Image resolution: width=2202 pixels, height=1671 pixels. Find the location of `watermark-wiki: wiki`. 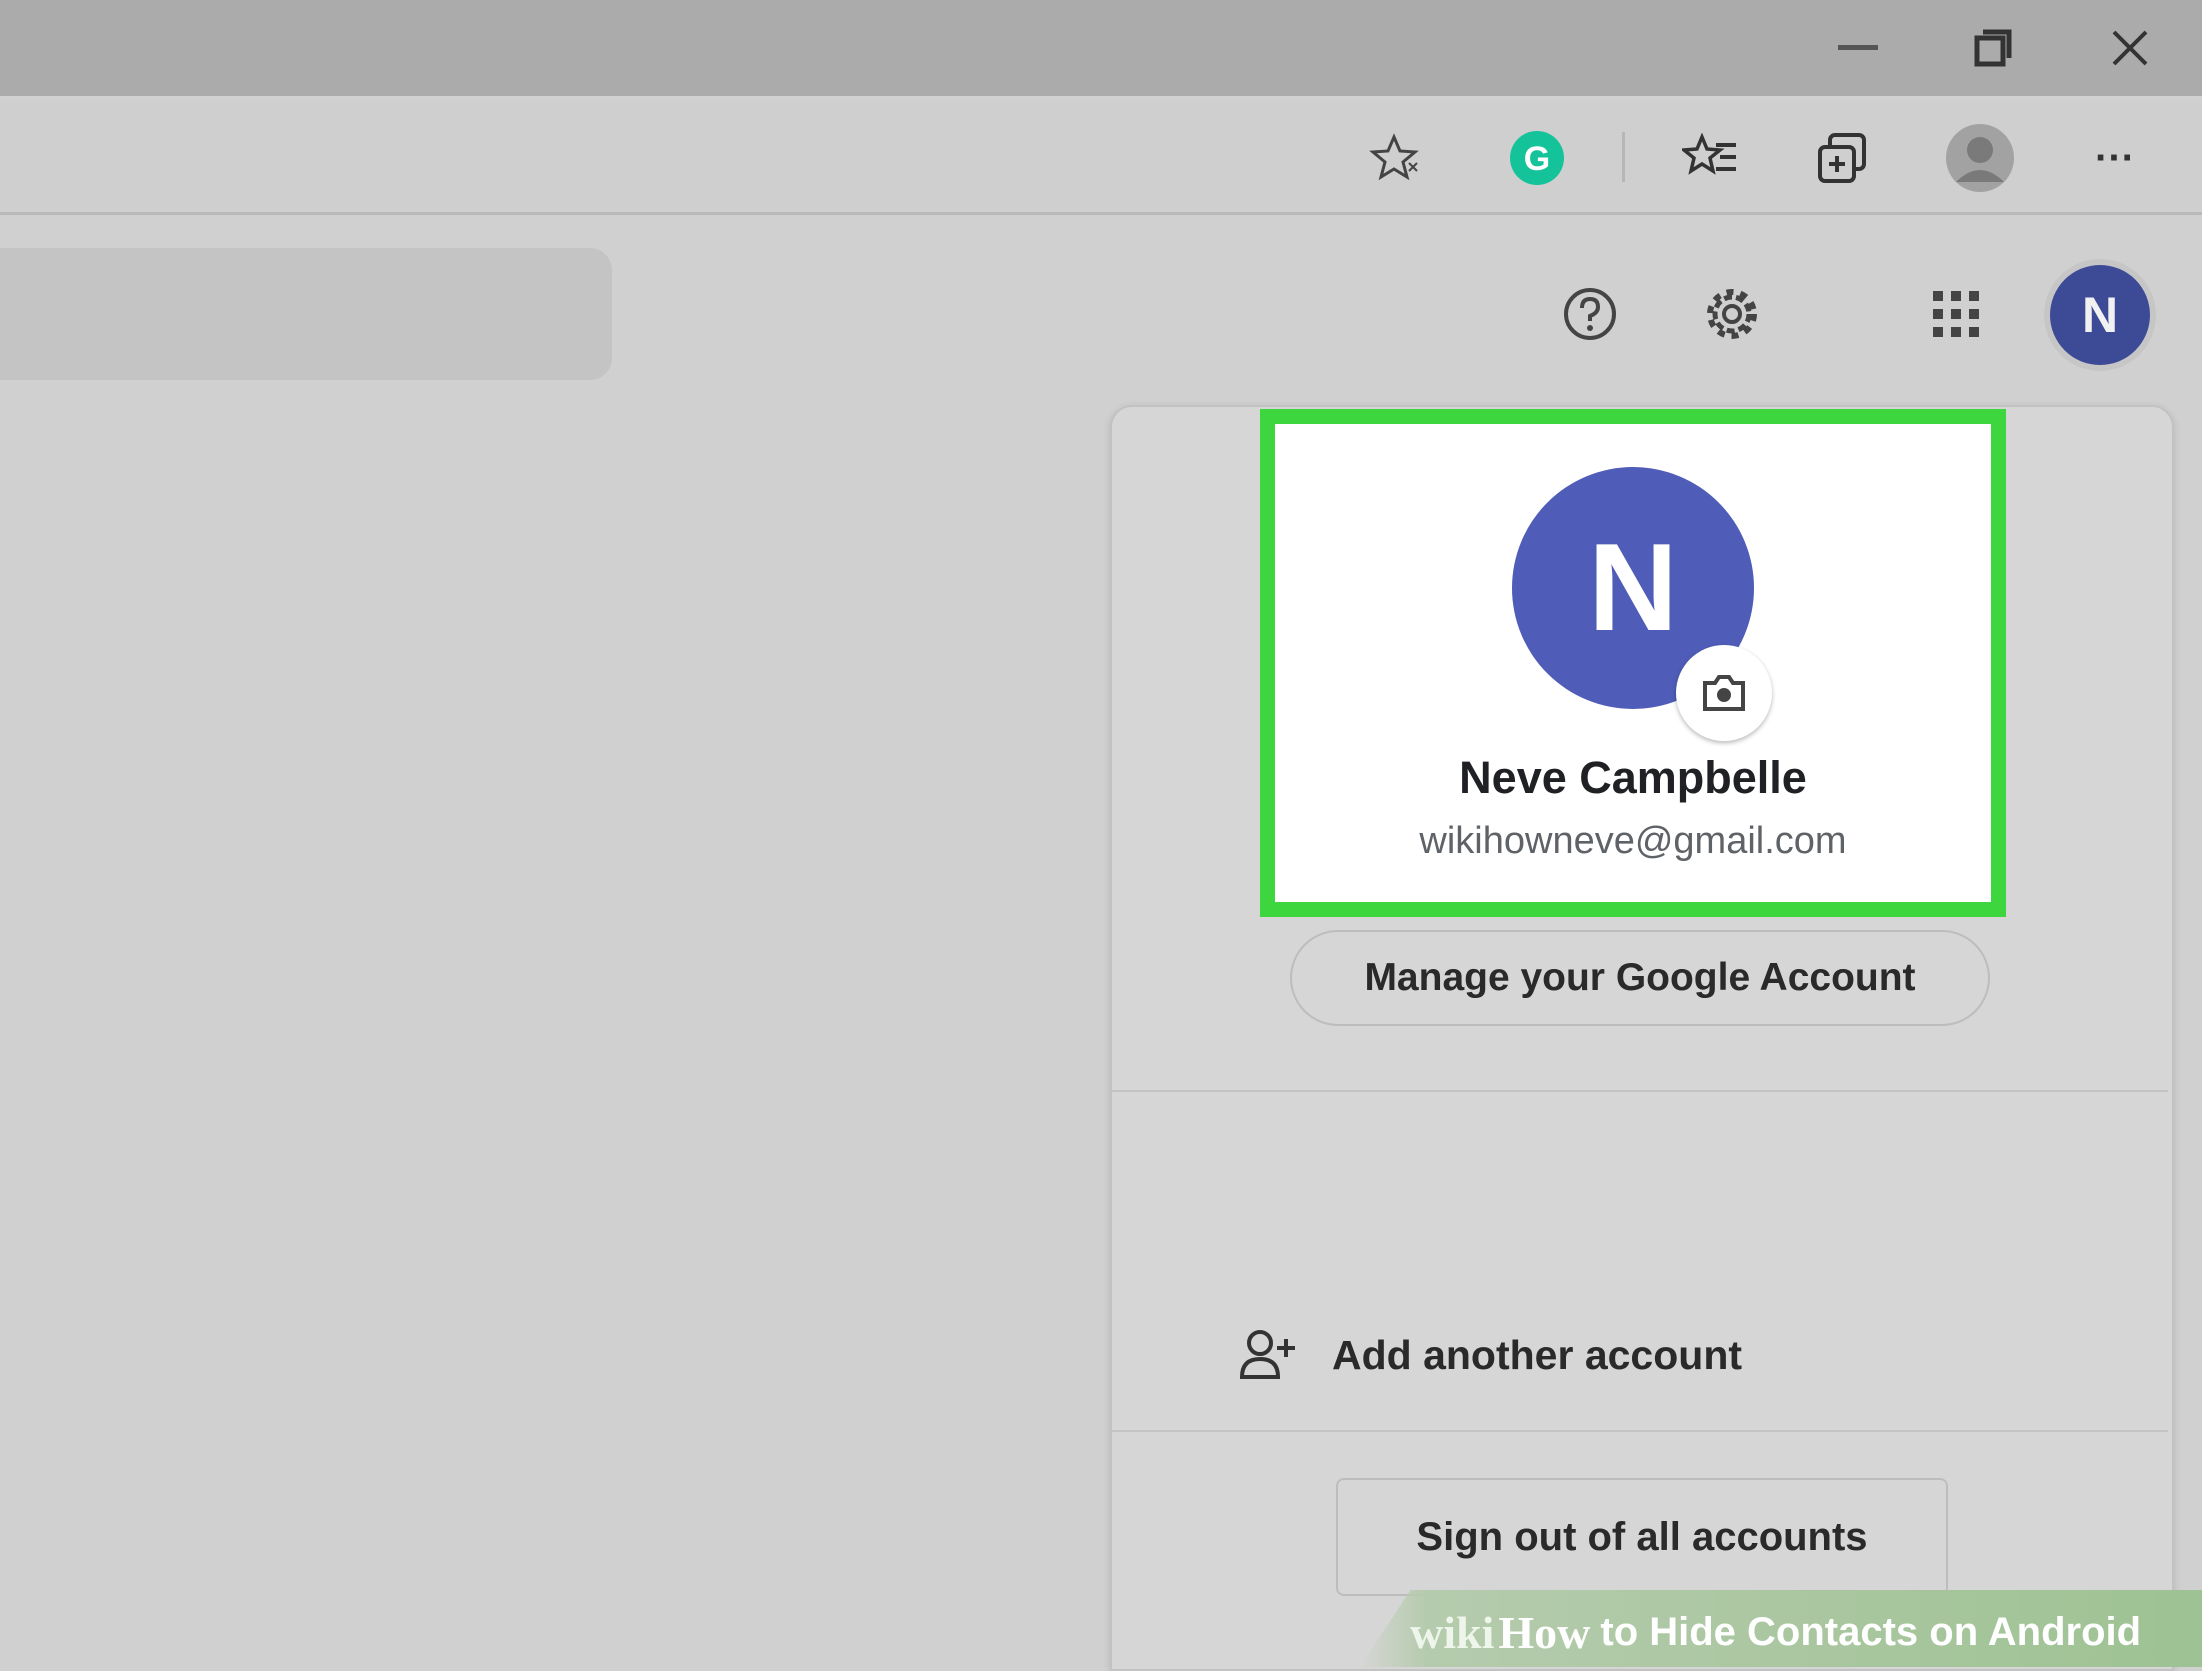

watermark-wiki: wiki is located at coordinates (1452, 1632).